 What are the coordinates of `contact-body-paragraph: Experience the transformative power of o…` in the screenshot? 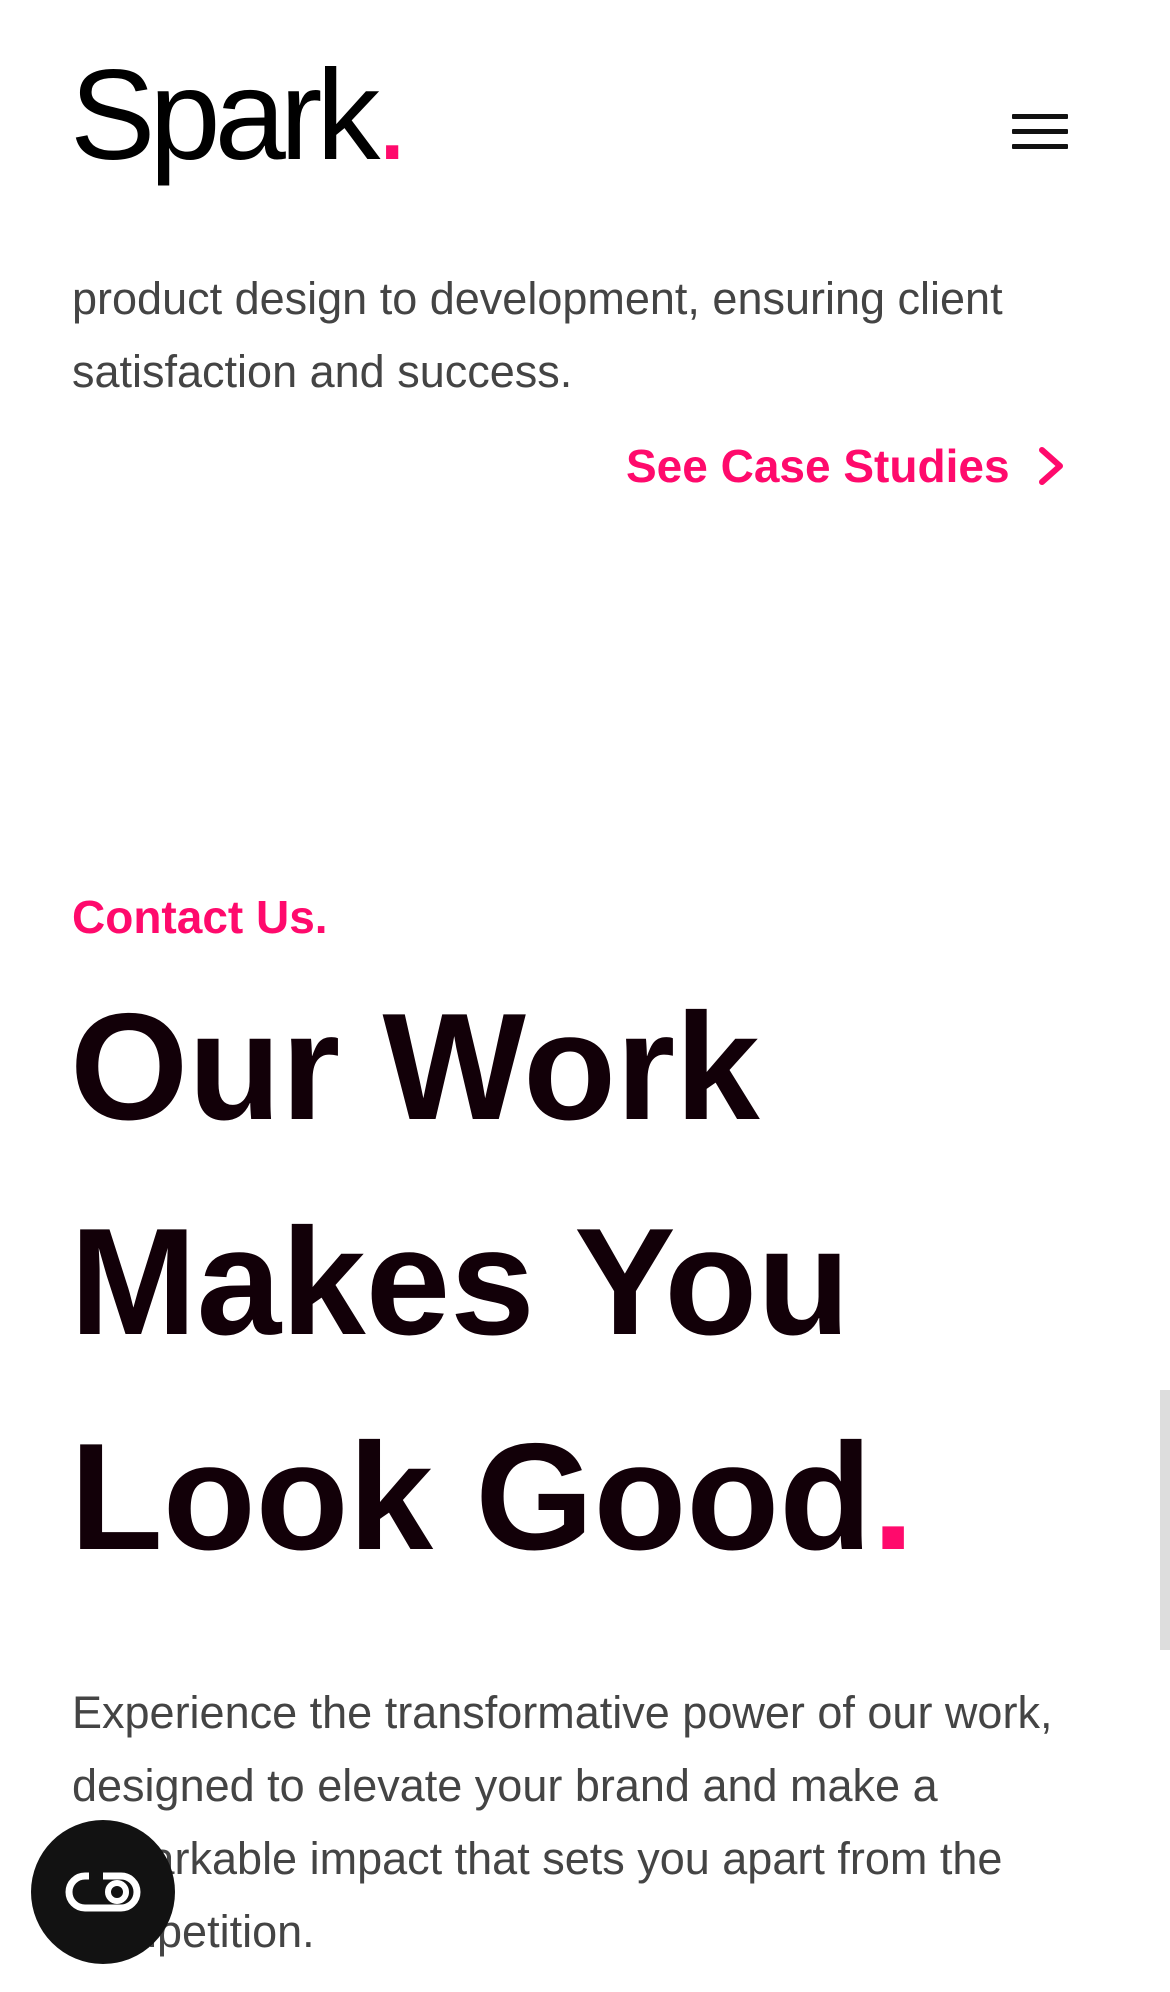 It's located at (562, 1822).